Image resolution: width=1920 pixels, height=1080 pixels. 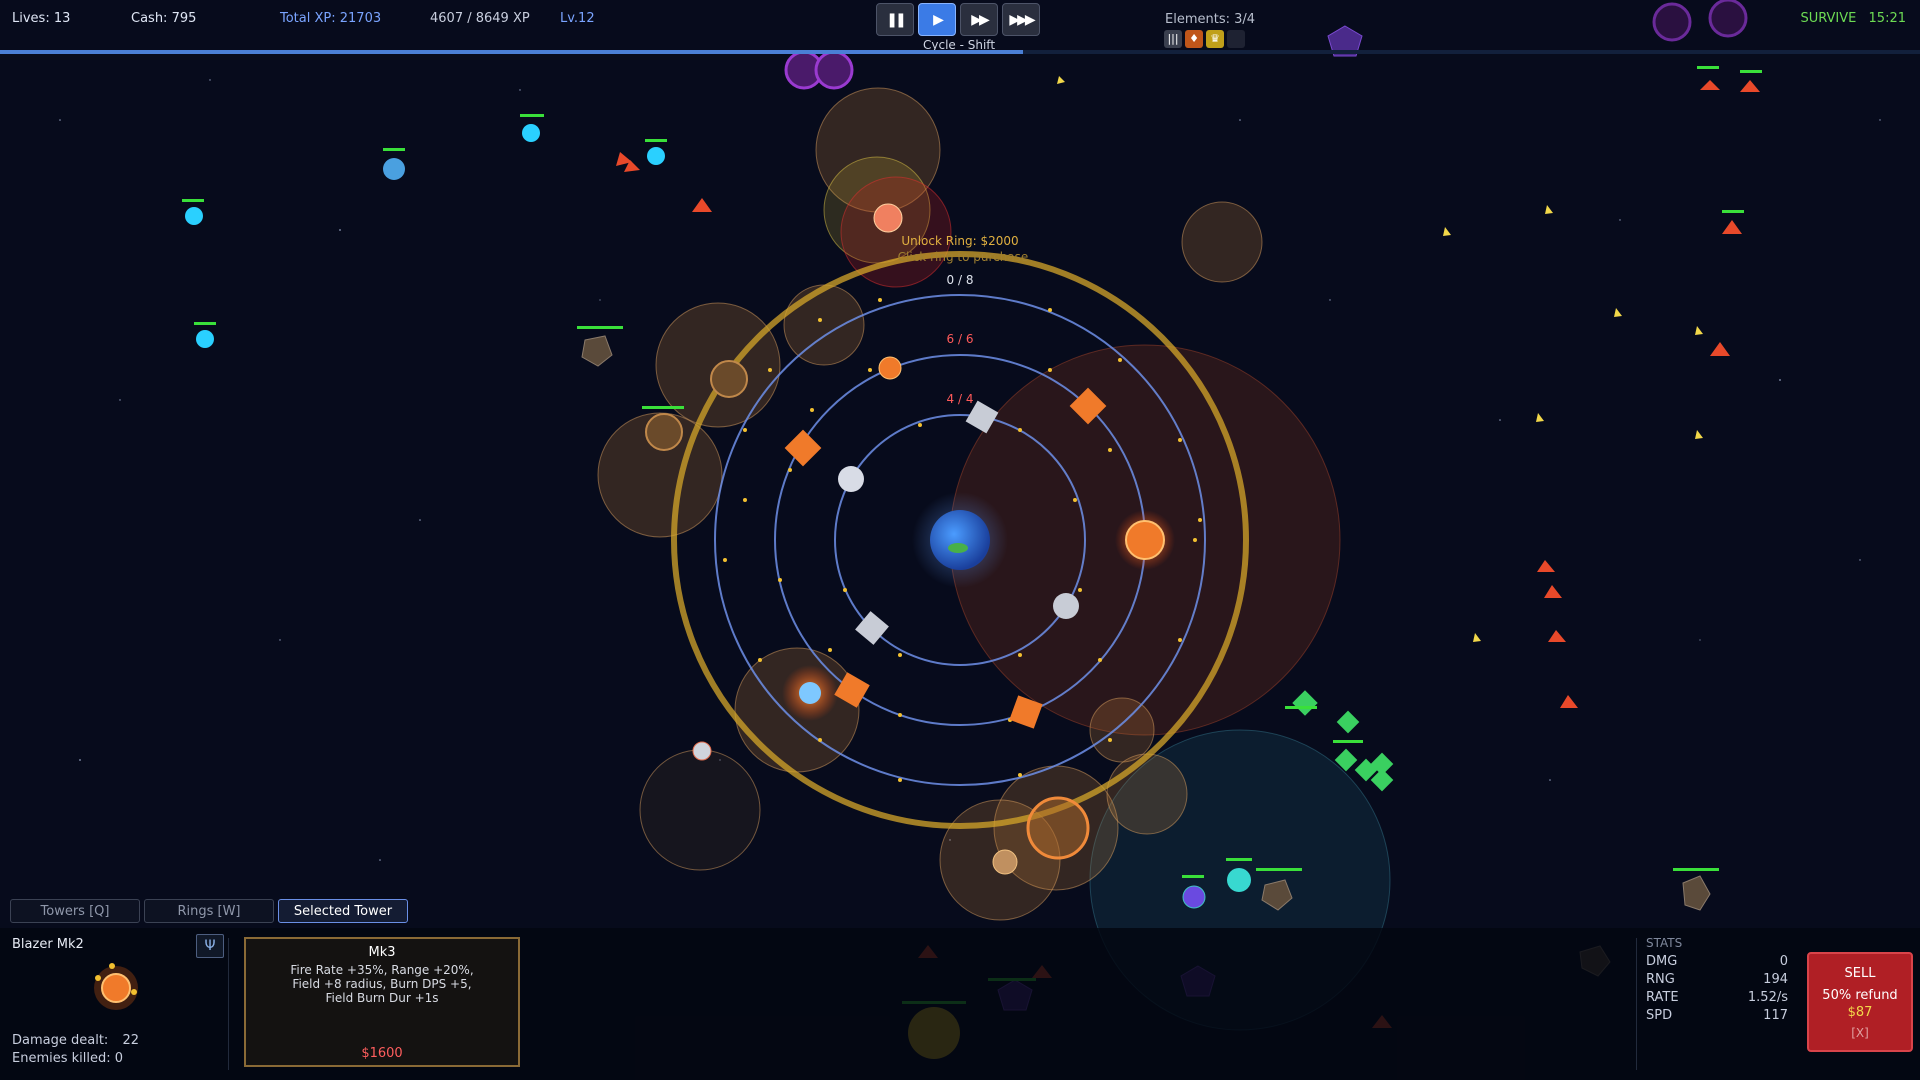 What do you see at coordinates (958, 19) in the screenshot?
I see `speed-controls: ❚❚ ▶ ▶▶ ▶▶▶` at bounding box center [958, 19].